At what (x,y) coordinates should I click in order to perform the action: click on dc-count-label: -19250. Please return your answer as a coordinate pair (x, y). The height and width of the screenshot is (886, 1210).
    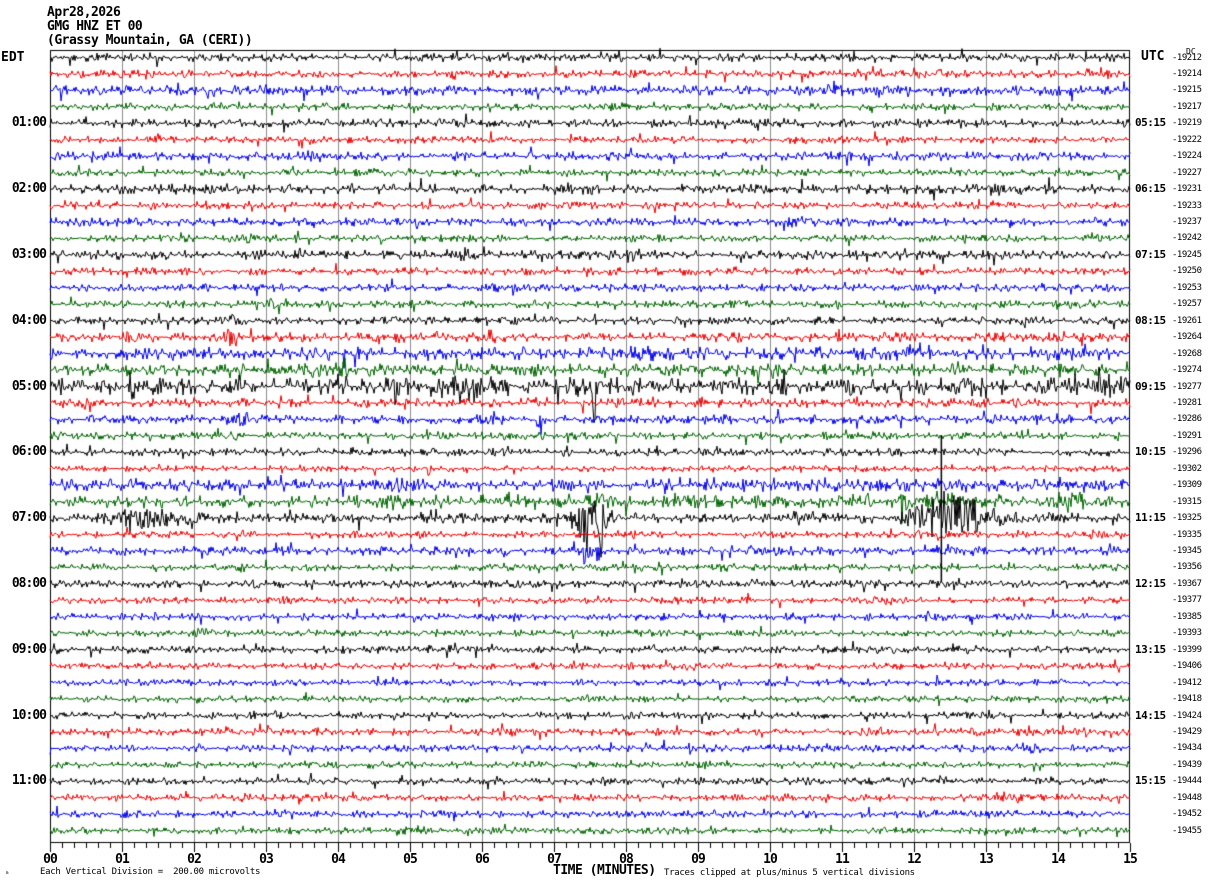
    Looking at the image, I should click on (1187, 271).